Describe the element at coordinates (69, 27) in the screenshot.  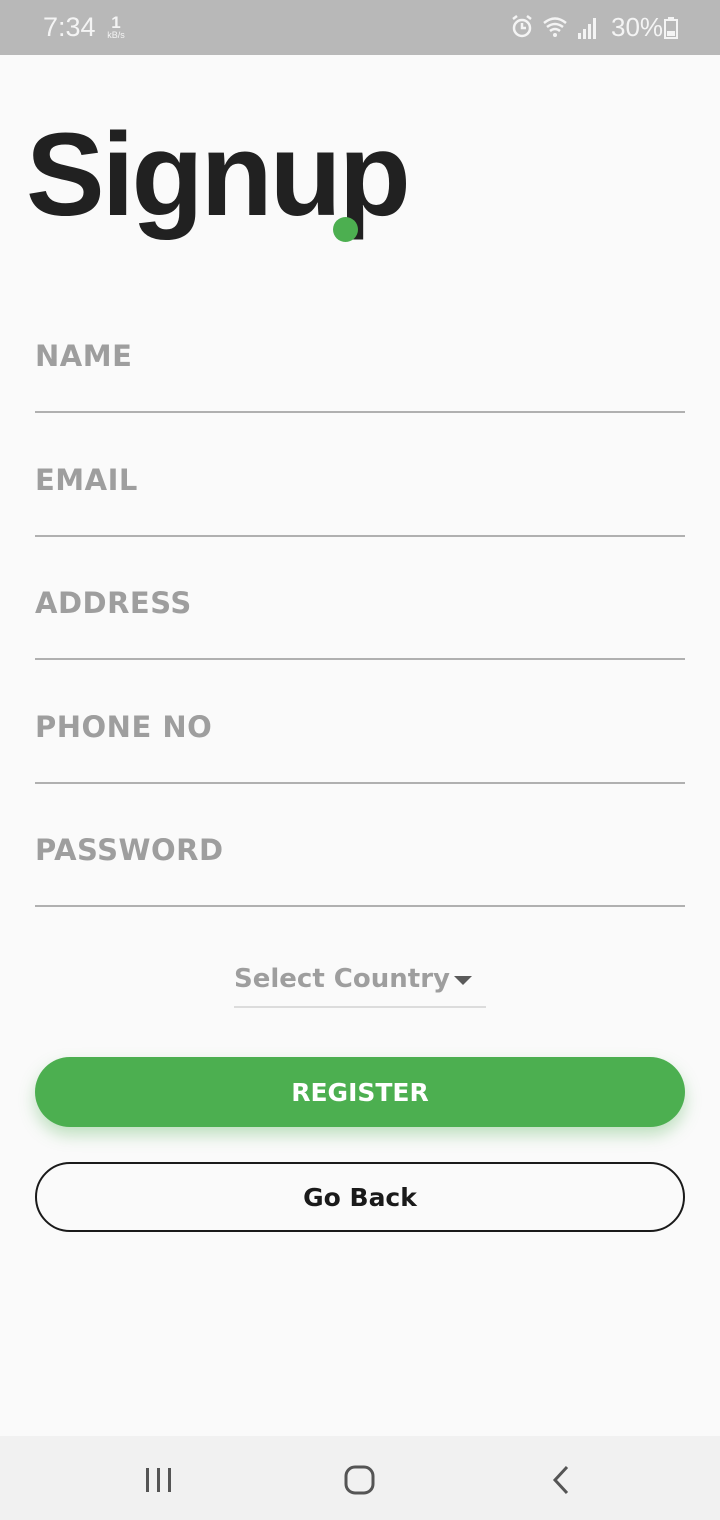
I see `status-time: 7:34` at that location.